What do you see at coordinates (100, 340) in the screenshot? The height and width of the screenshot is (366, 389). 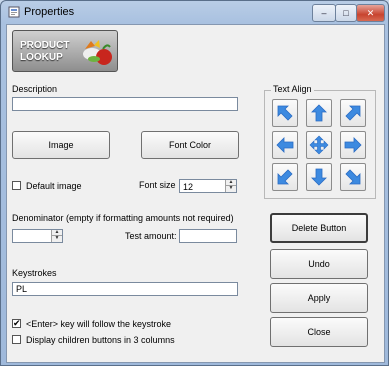 I see `three-columns-label: Display children buttons in 3 columns` at bounding box center [100, 340].